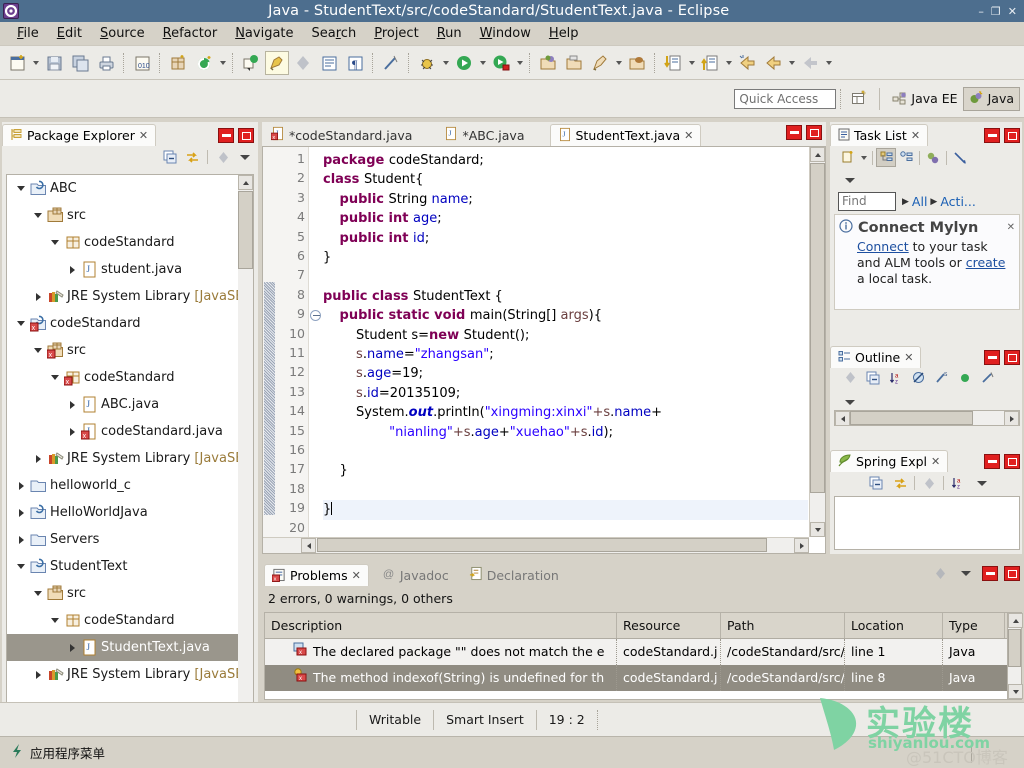 The height and width of the screenshot is (768, 1024). Describe the element at coordinates (449, 33) in the screenshot. I see `menu-run: Run` at that location.